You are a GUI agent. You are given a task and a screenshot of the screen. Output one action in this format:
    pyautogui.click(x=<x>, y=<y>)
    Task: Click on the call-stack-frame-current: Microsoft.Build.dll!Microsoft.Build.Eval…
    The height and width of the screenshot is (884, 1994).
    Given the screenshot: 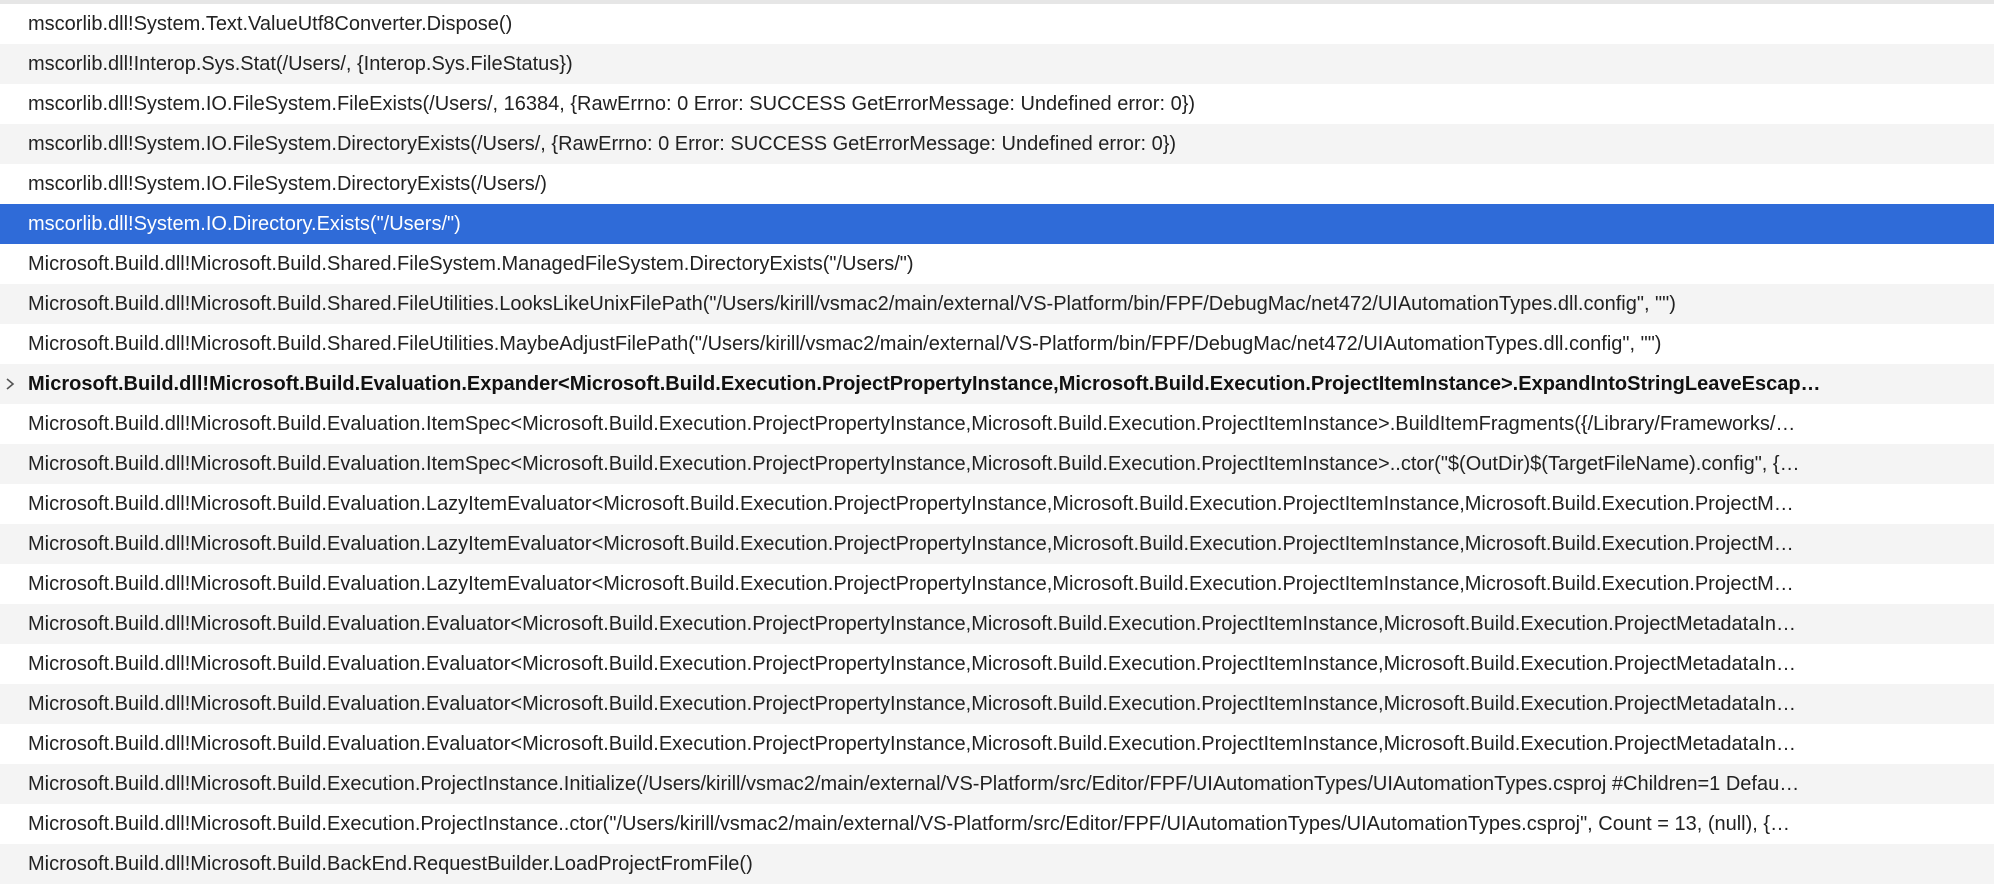 What is the action you would take?
    pyautogui.click(x=997, y=384)
    